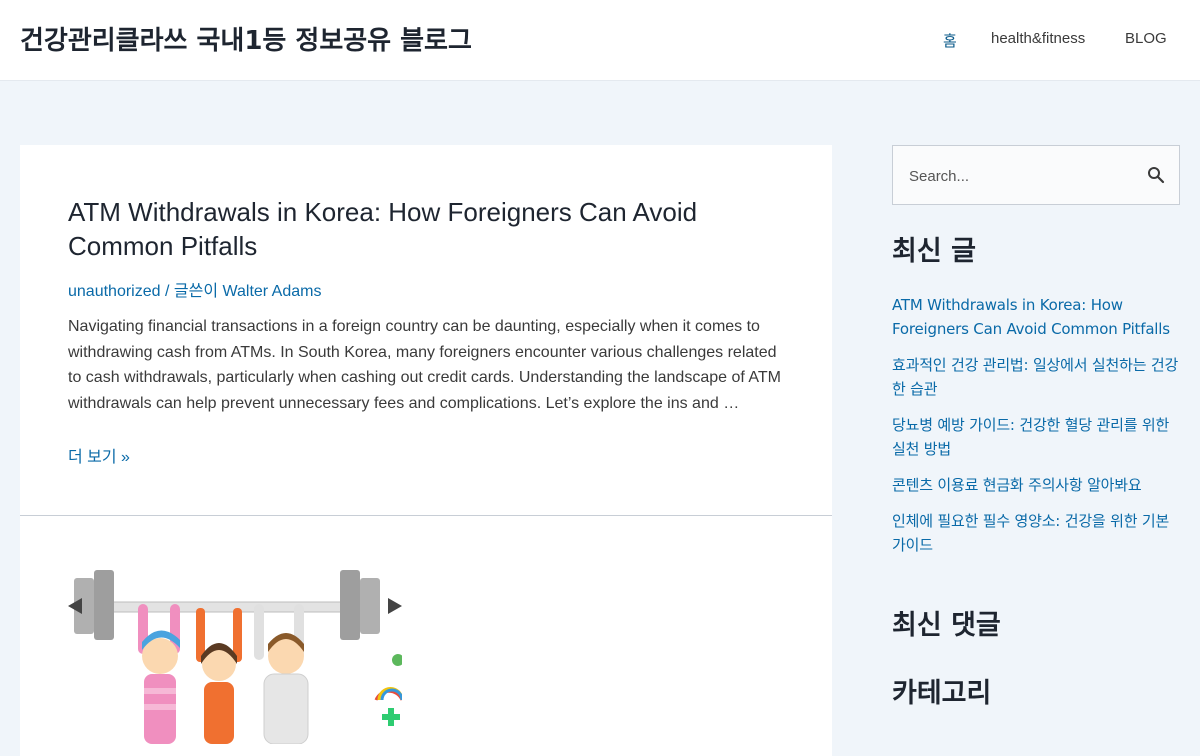  What do you see at coordinates (1038, 38) in the screenshot?
I see `nav-item-health-fitness: health&fitness` at bounding box center [1038, 38].